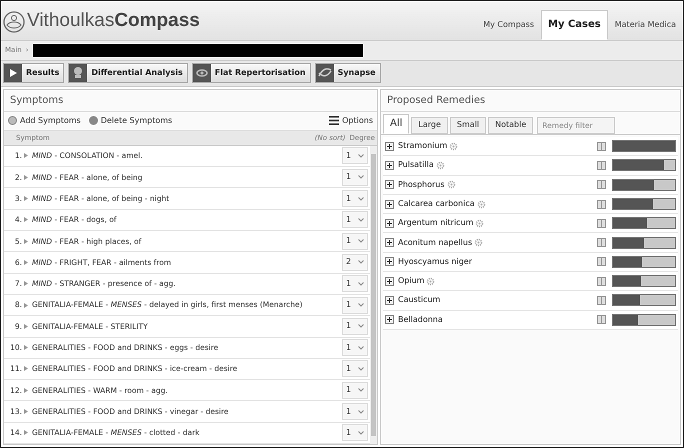 This screenshot has width=684, height=448. Describe the element at coordinates (419, 300) in the screenshot. I see `remedy-name: Causticum` at that location.